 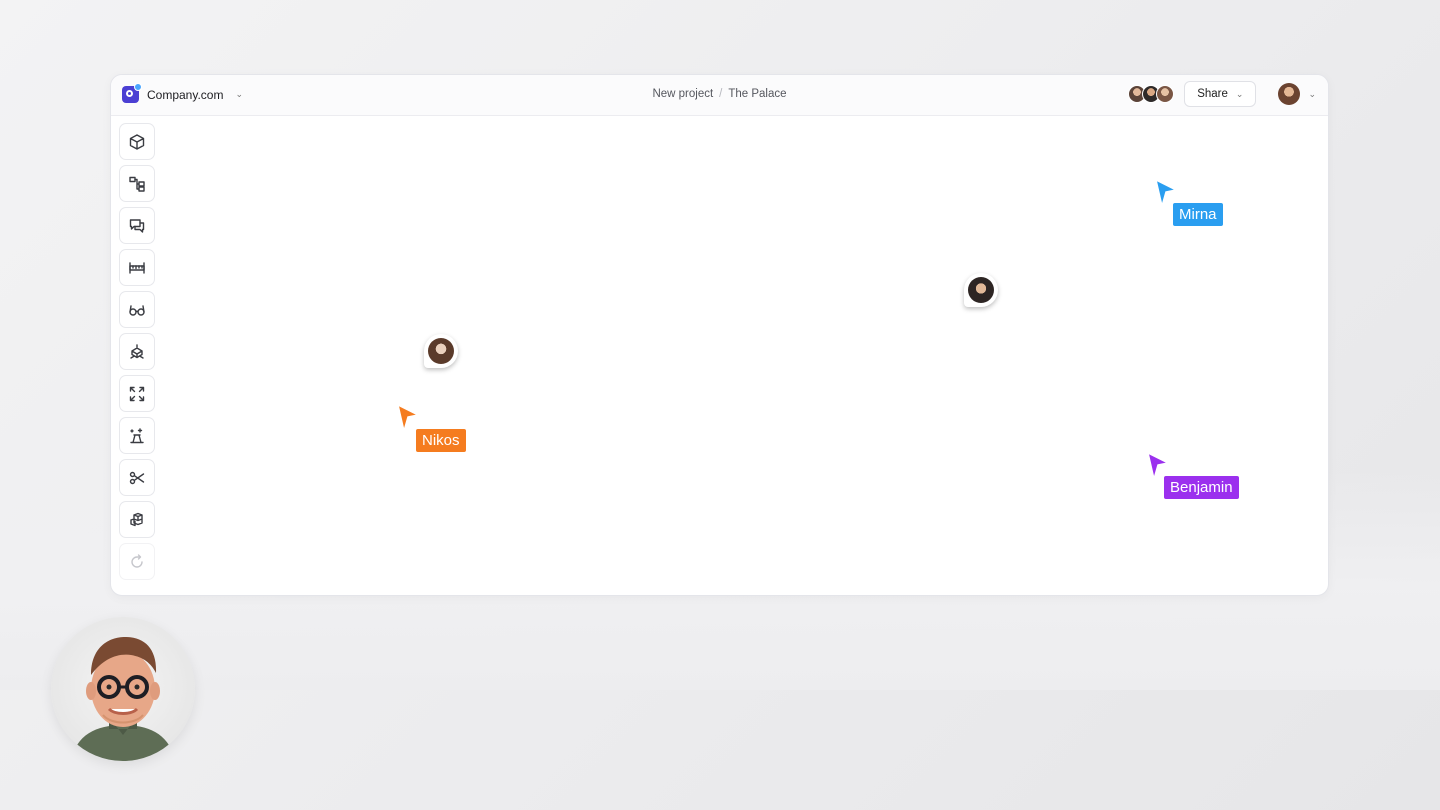 I want to click on cursor-nikos: Nikos, so click(x=431, y=427).